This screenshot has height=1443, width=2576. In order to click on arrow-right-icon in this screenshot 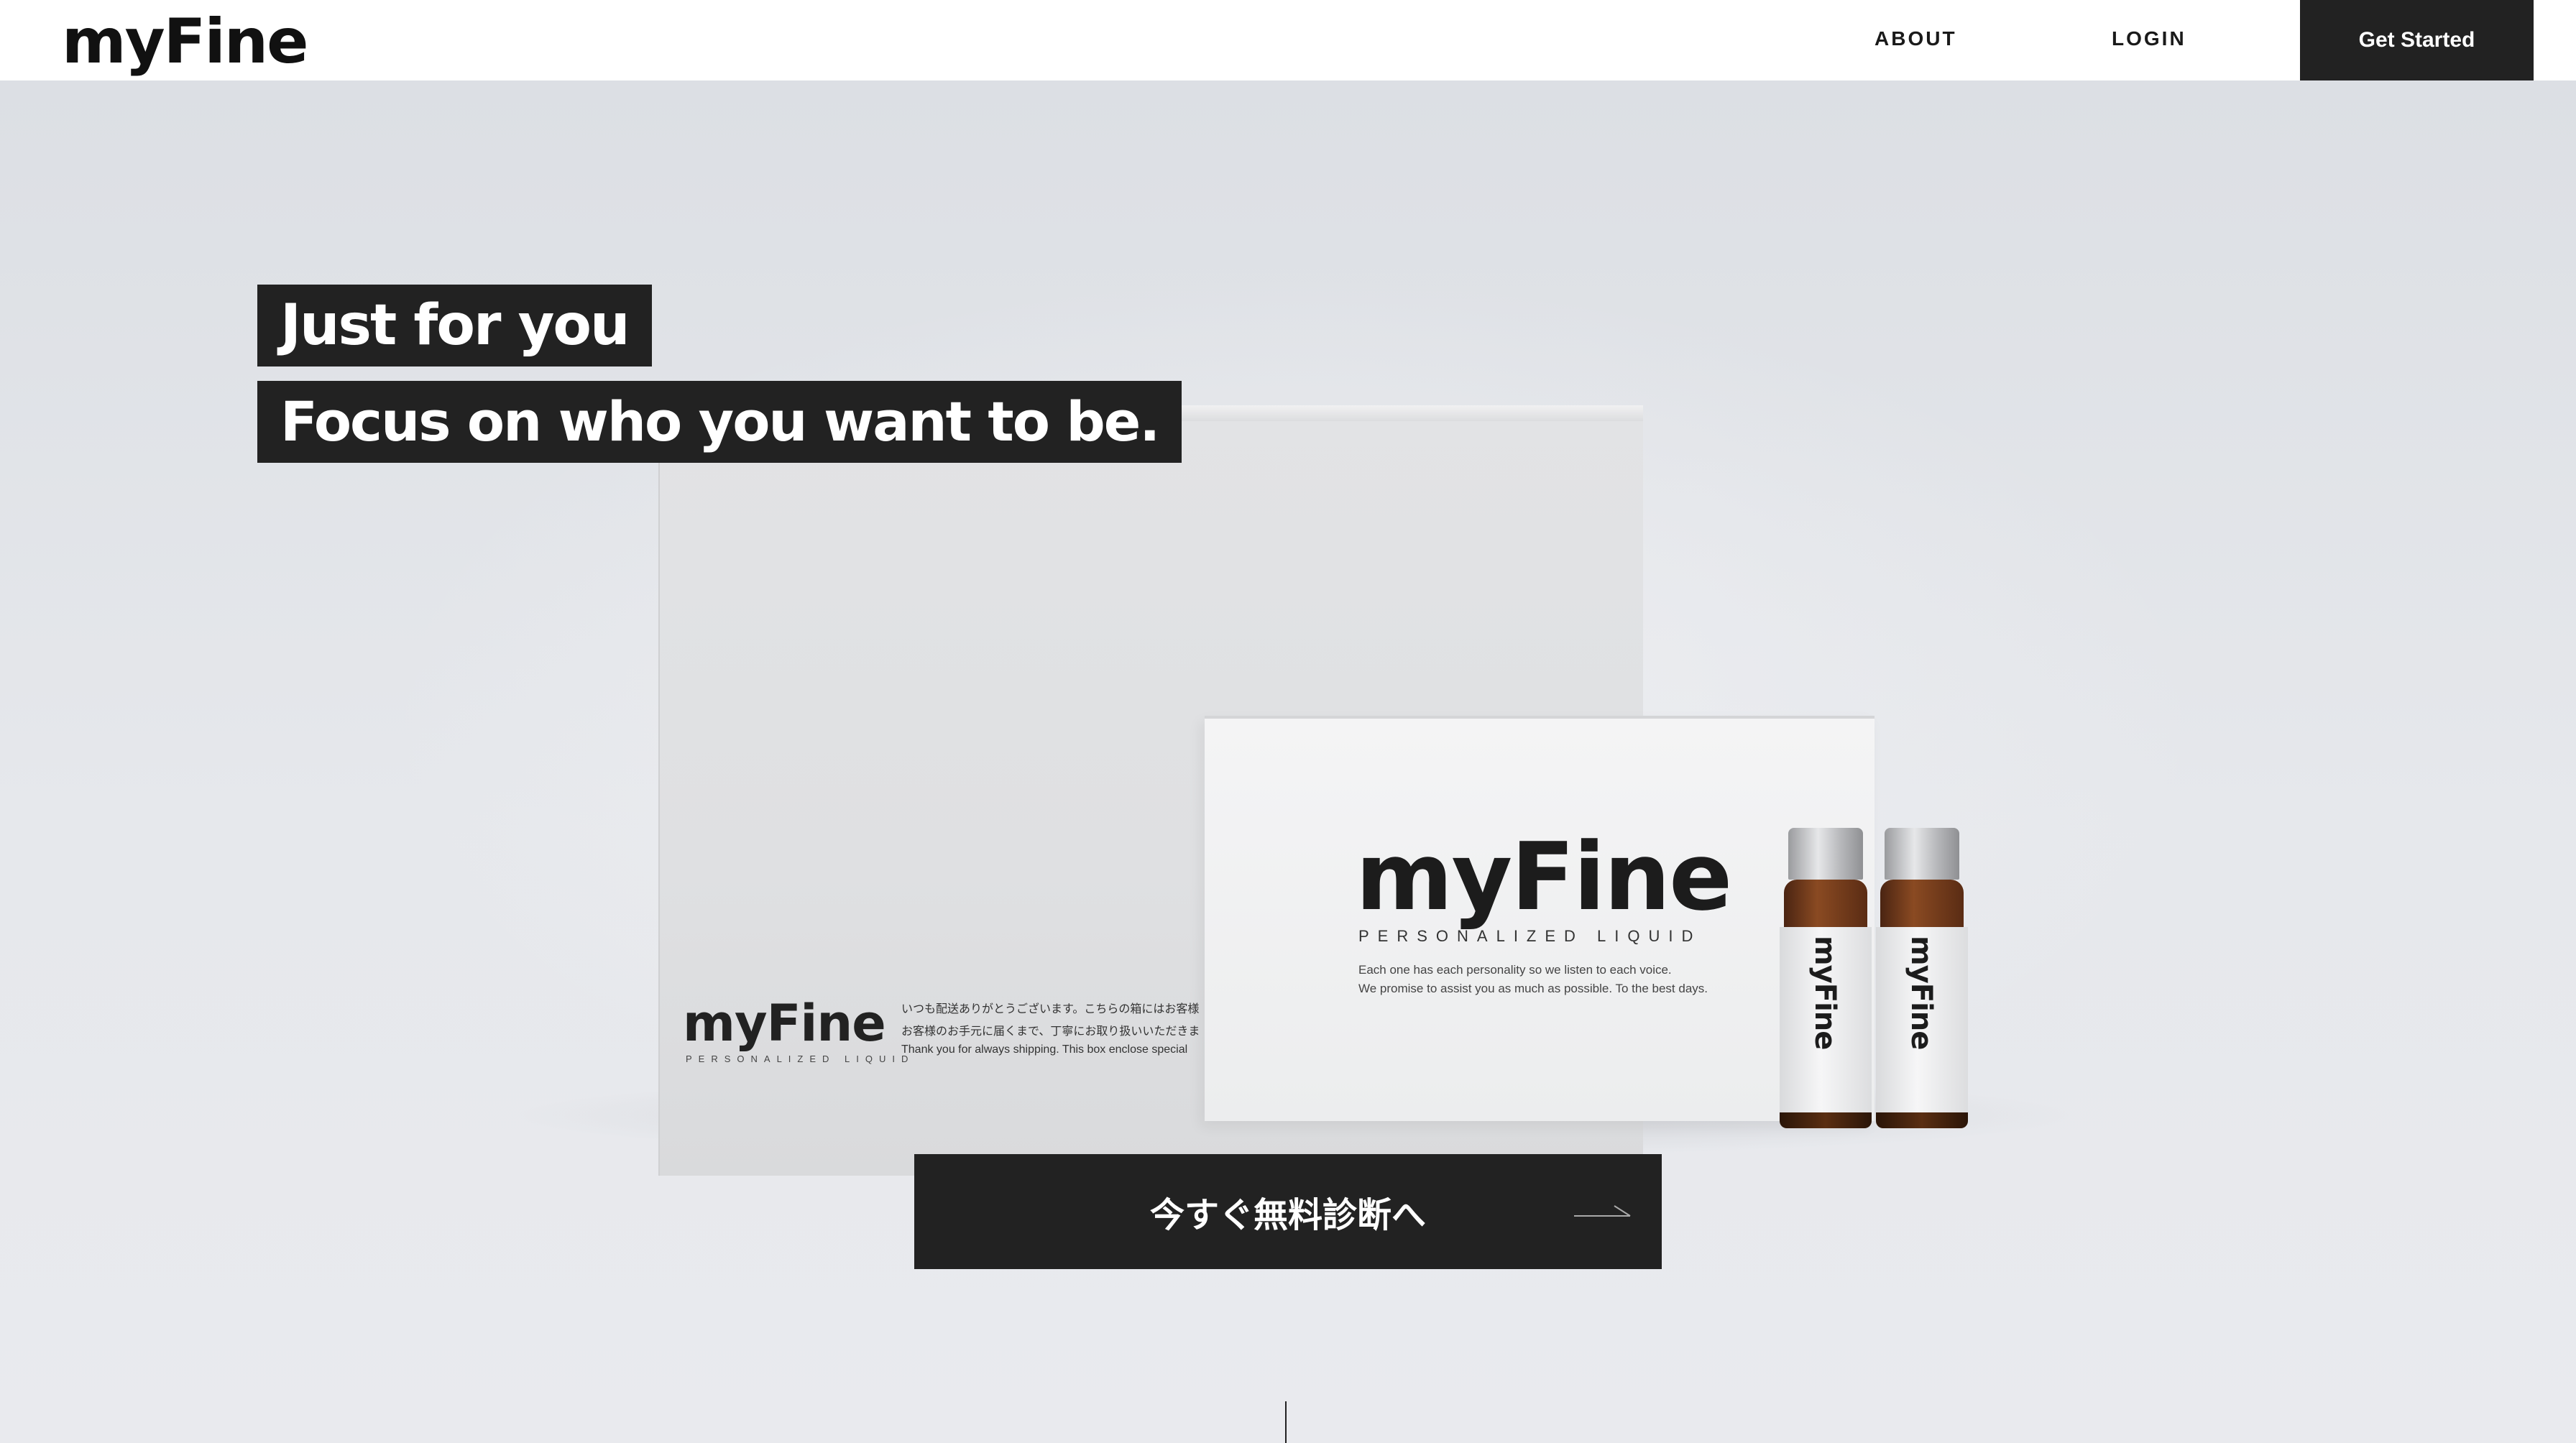, I will do `click(1602, 1211)`.